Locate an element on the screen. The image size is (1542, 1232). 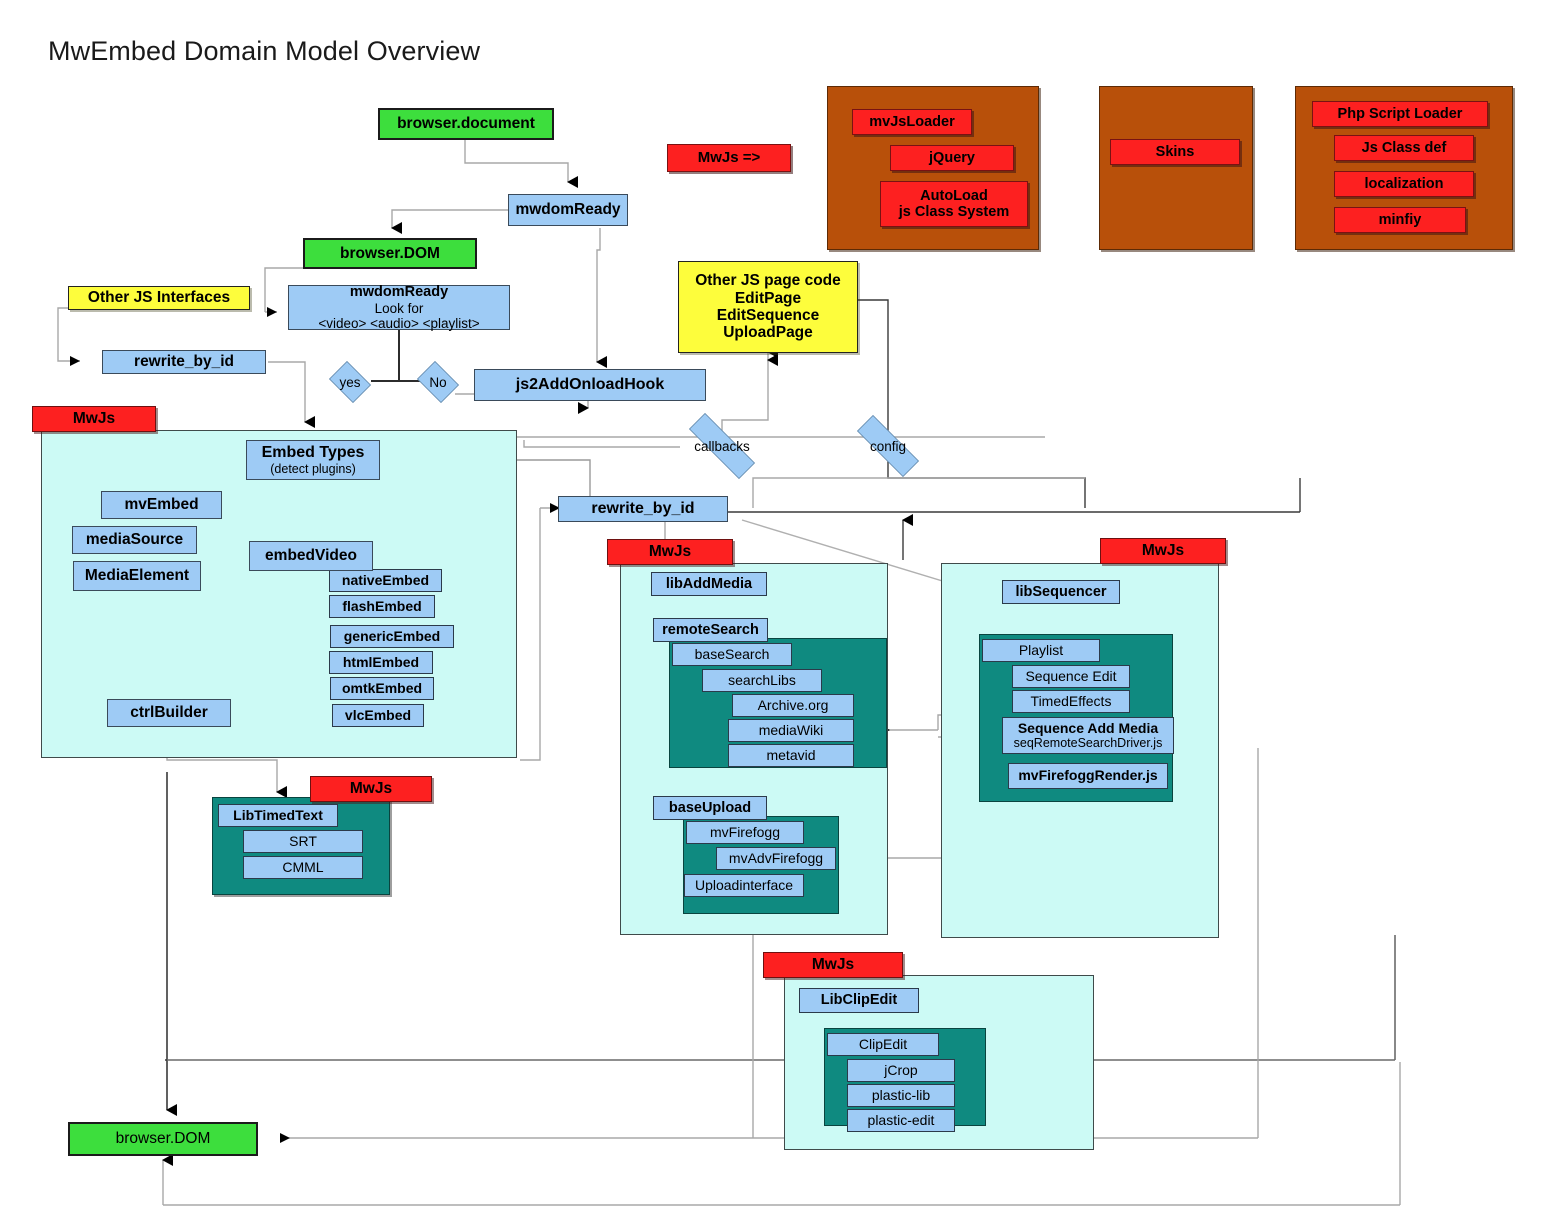
decision-no-label: No is located at coordinates (438, 382).